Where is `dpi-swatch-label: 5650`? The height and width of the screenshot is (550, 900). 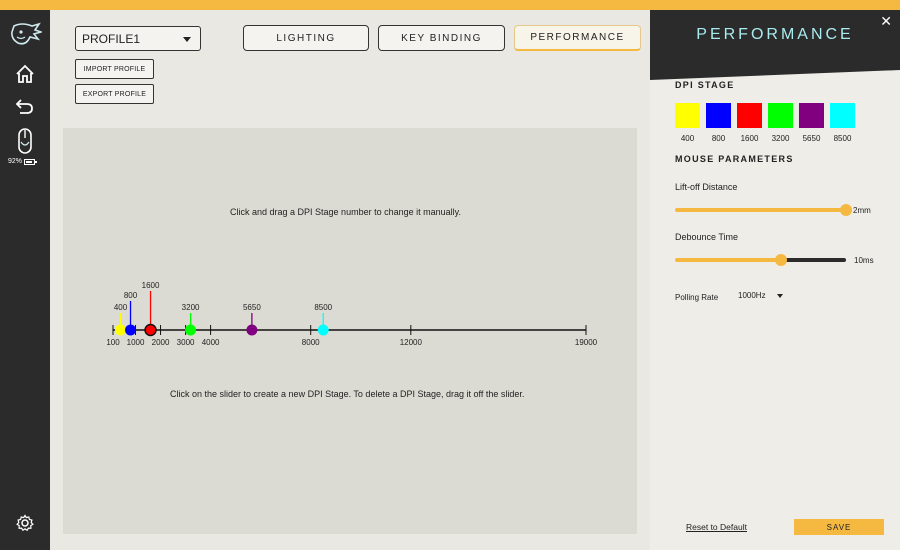
dpi-swatch-label: 5650 is located at coordinates (811, 138).